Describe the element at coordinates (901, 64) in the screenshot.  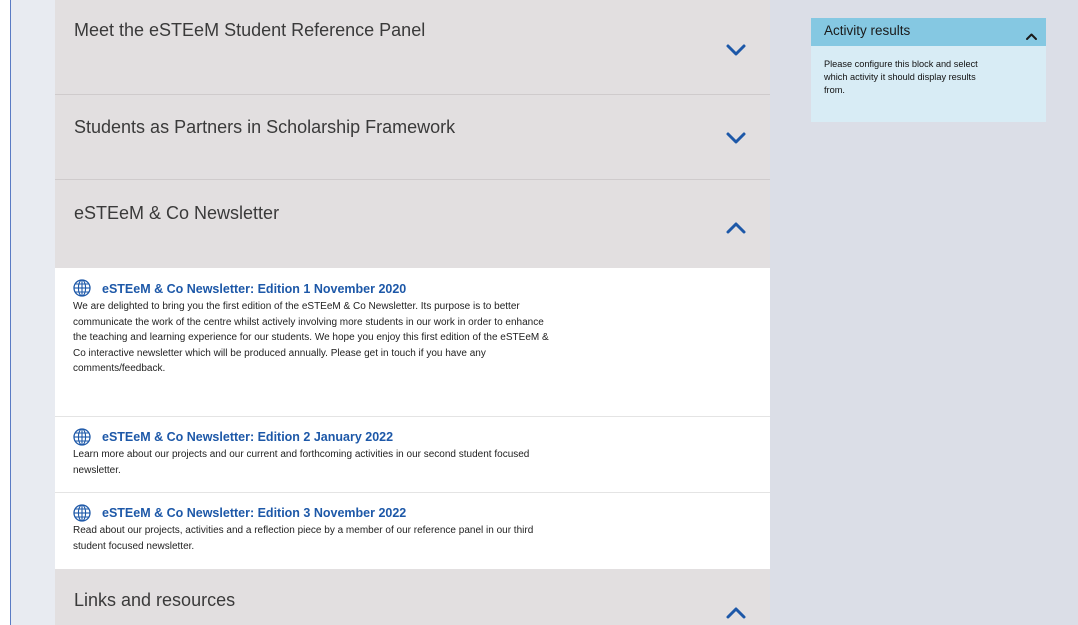
I see `block-text-line: Please configure this block and select` at that location.